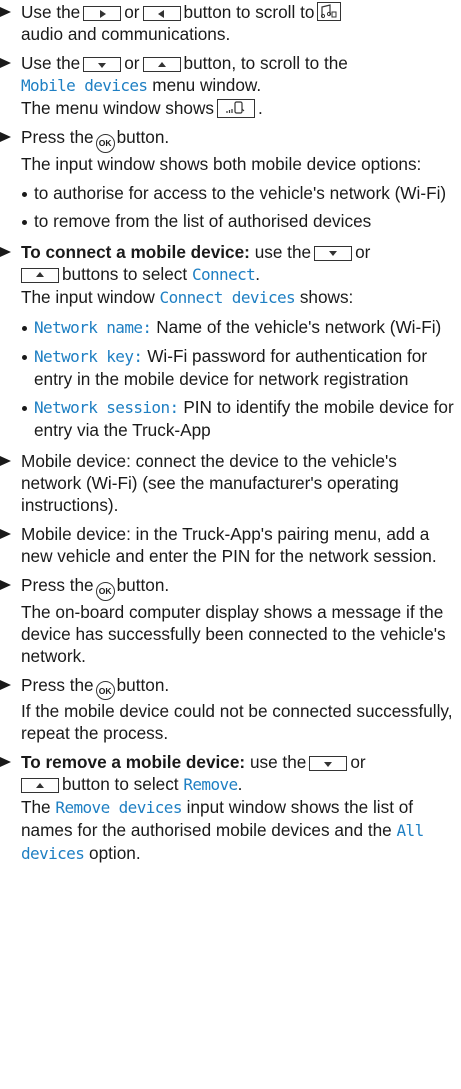 The image size is (461, 1089). I want to click on menu-option: Connect, so click(223, 274).